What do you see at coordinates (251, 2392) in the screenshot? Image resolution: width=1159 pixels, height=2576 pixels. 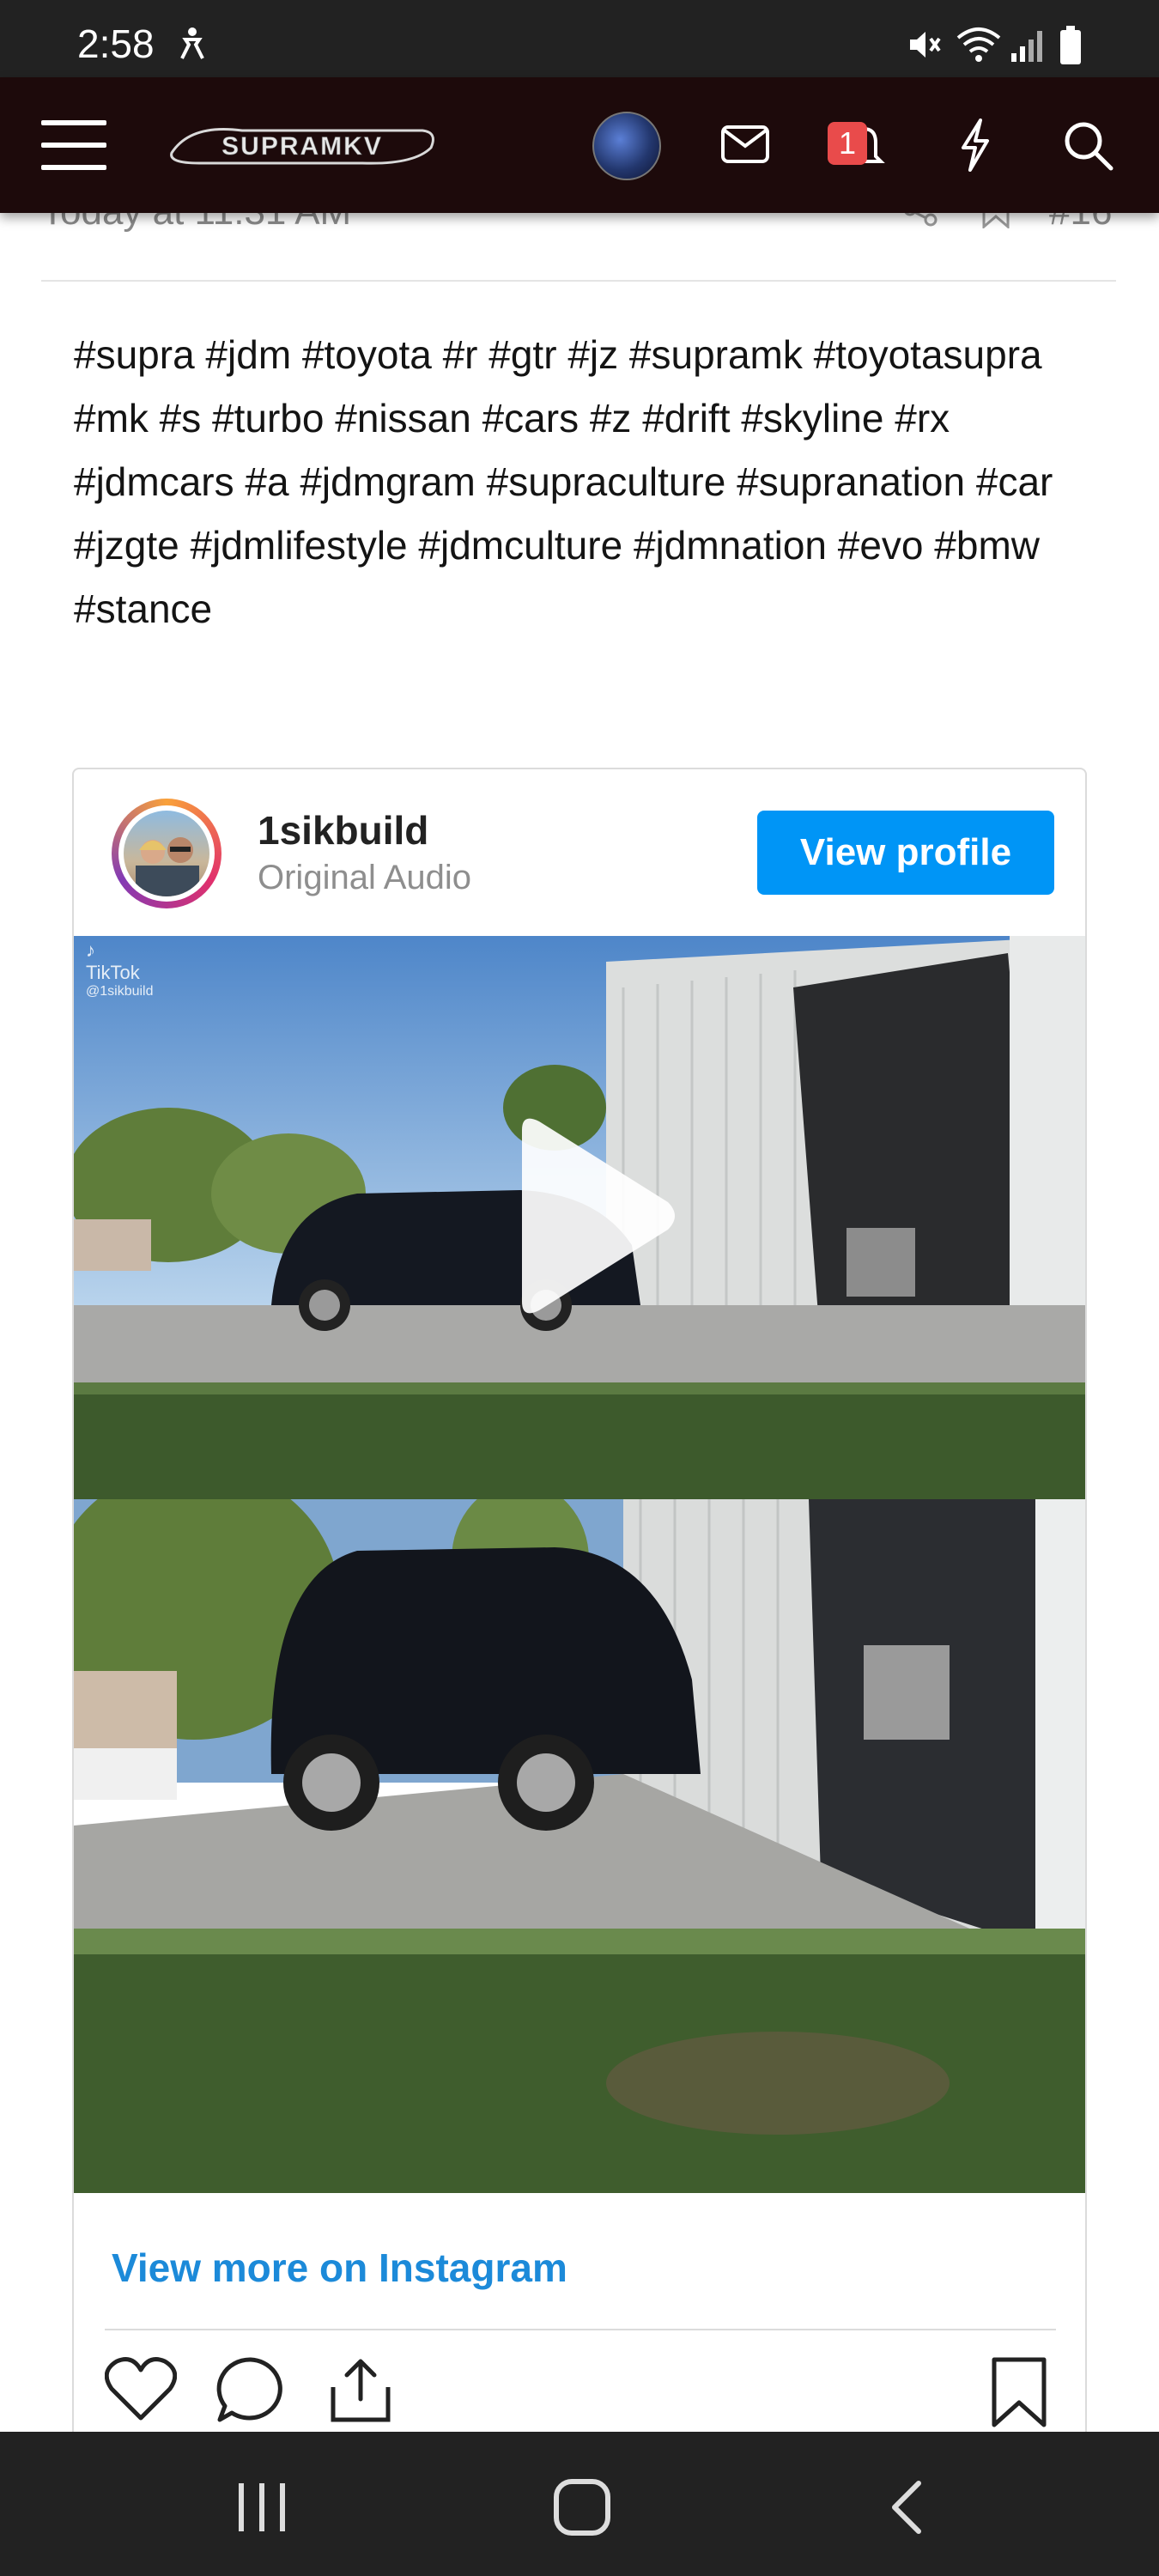 I see `comment-icon` at bounding box center [251, 2392].